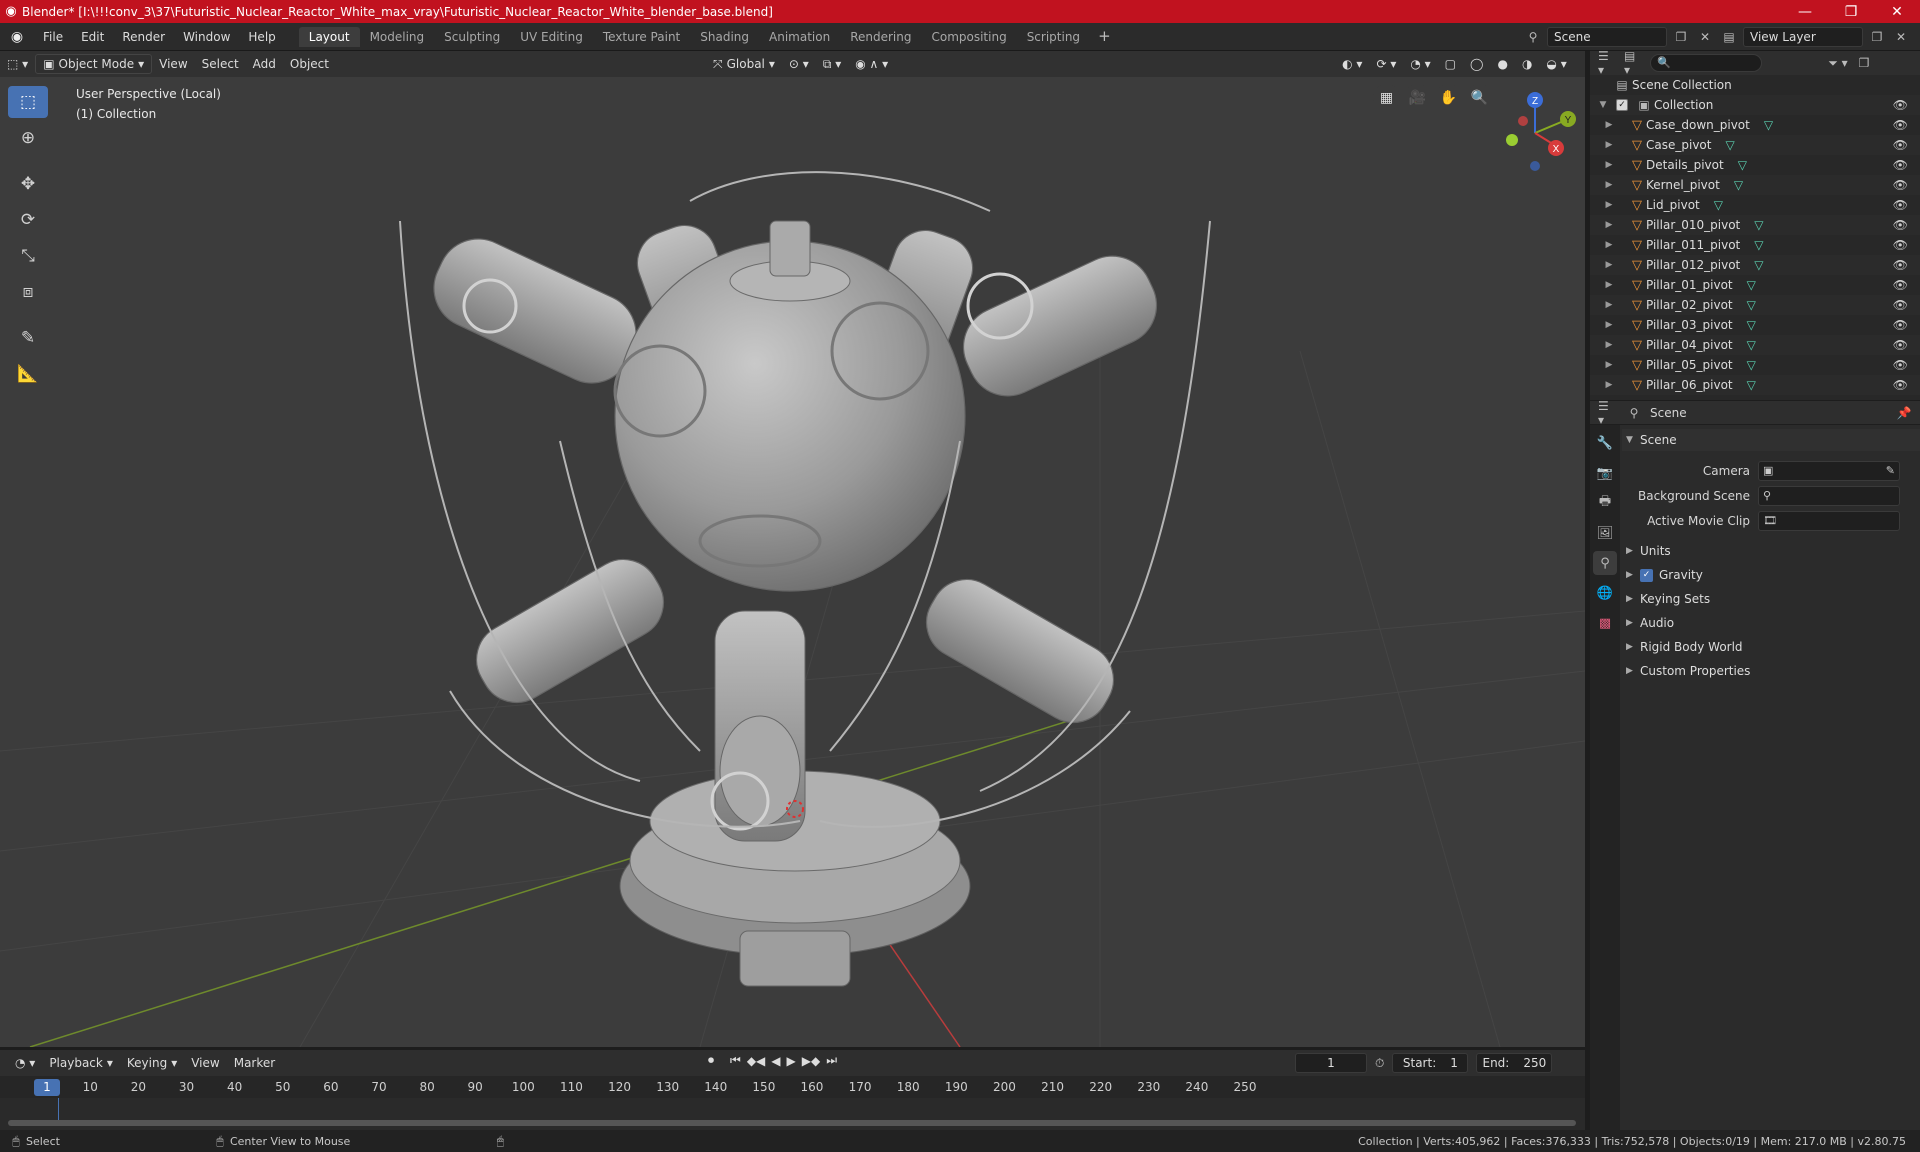 This screenshot has width=1920, height=1152. What do you see at coordinates (152, 1063) in the screenshot?
I see `keying-menu: Keying ▾` at bounding box center [152, 1063].